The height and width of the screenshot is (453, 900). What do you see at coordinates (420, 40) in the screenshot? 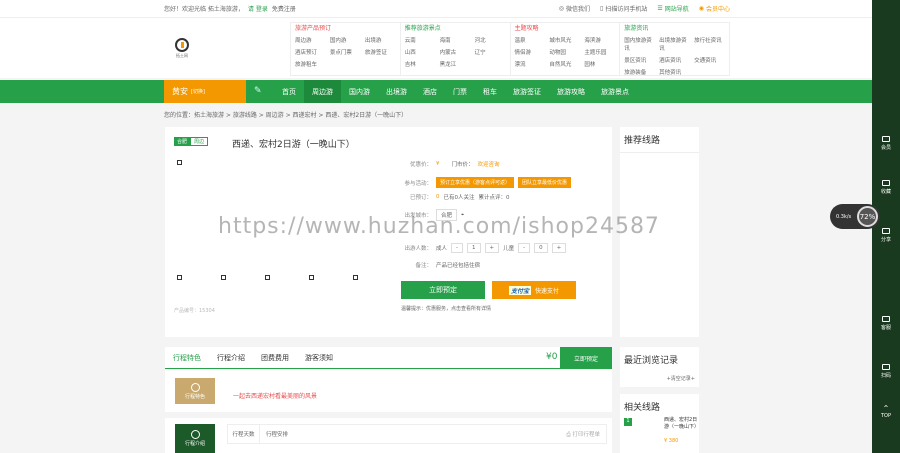
I see `menu-item: 云南` at bounding box center [420, 40].